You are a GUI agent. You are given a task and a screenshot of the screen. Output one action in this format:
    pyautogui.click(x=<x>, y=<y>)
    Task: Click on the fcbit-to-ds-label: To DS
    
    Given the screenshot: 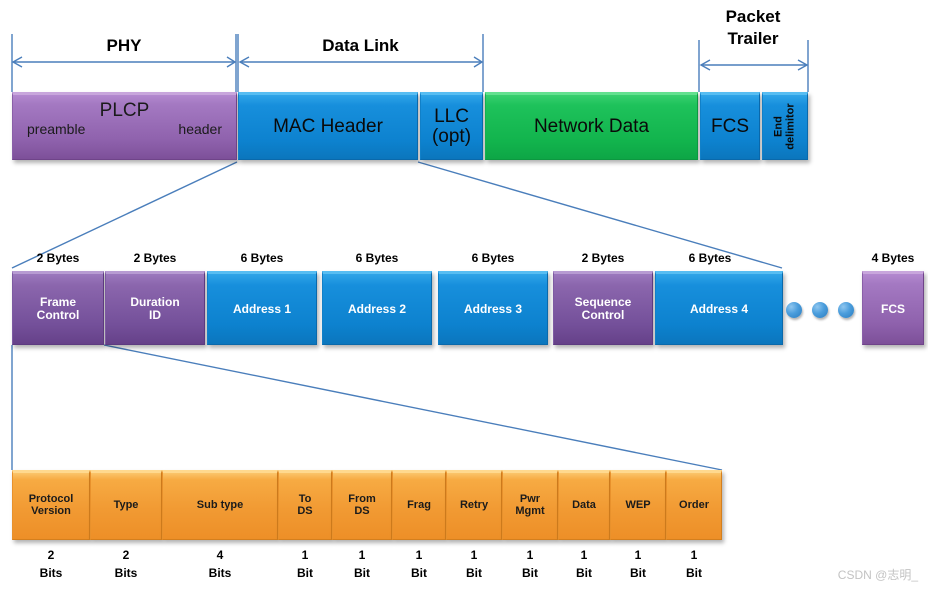 What is the action you would take?
    pyautogui.click(x=305, y=505)
    